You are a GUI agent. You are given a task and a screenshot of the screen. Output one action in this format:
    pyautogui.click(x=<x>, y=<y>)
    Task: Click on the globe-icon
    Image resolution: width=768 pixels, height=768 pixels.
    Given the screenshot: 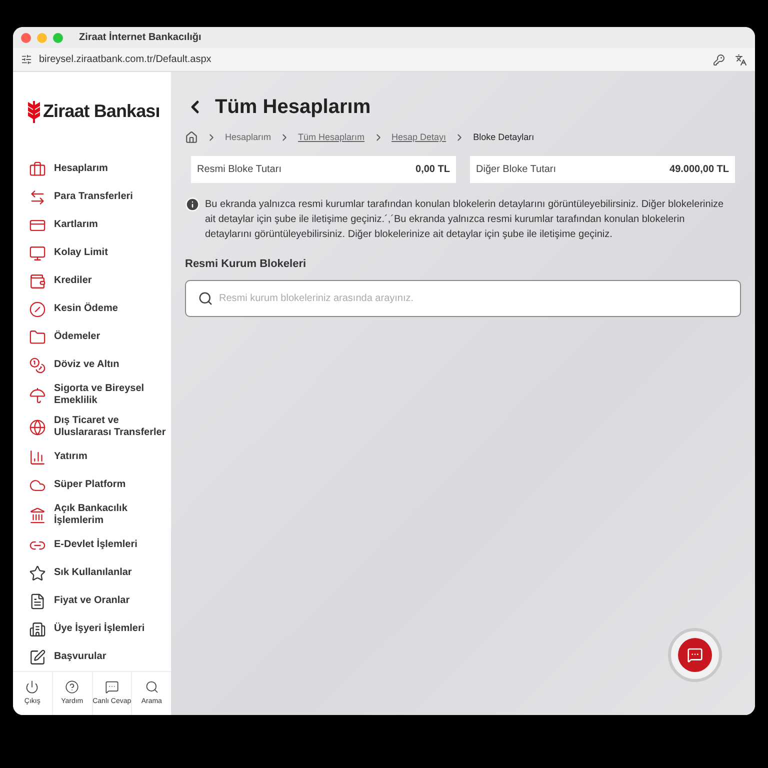 What is the action you would take?
    pyautogui.click(x=37, y=427)
    